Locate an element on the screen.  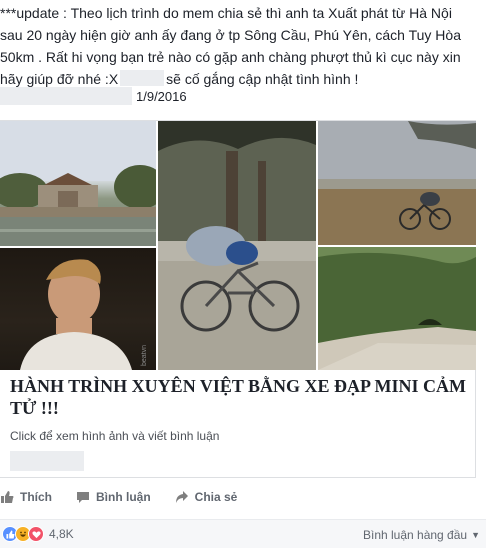
chevron-down-icon: ▼ is located at coordinates (475, 535).